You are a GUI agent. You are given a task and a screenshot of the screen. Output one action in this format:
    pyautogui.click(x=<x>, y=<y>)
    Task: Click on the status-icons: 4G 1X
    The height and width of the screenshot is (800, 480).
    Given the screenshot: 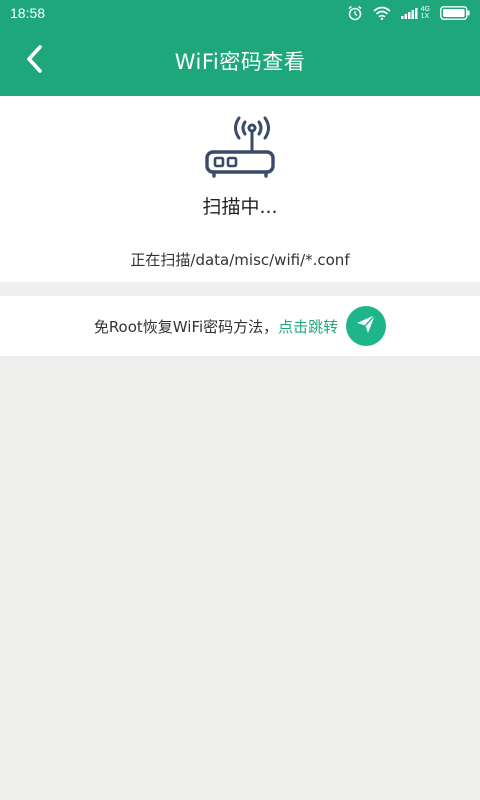 What is the action you would take?
    pyautogui.click(x=408, y=13)
    